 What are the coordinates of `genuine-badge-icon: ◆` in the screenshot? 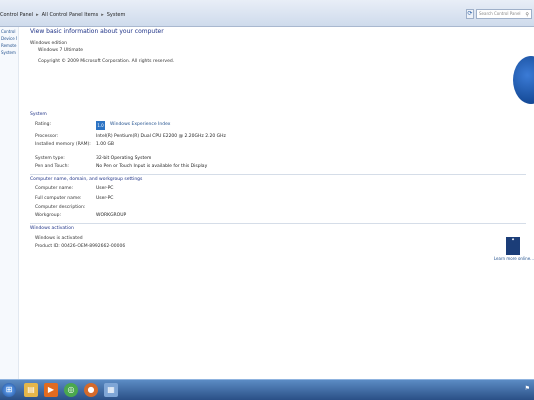 It's located at (513, 246).